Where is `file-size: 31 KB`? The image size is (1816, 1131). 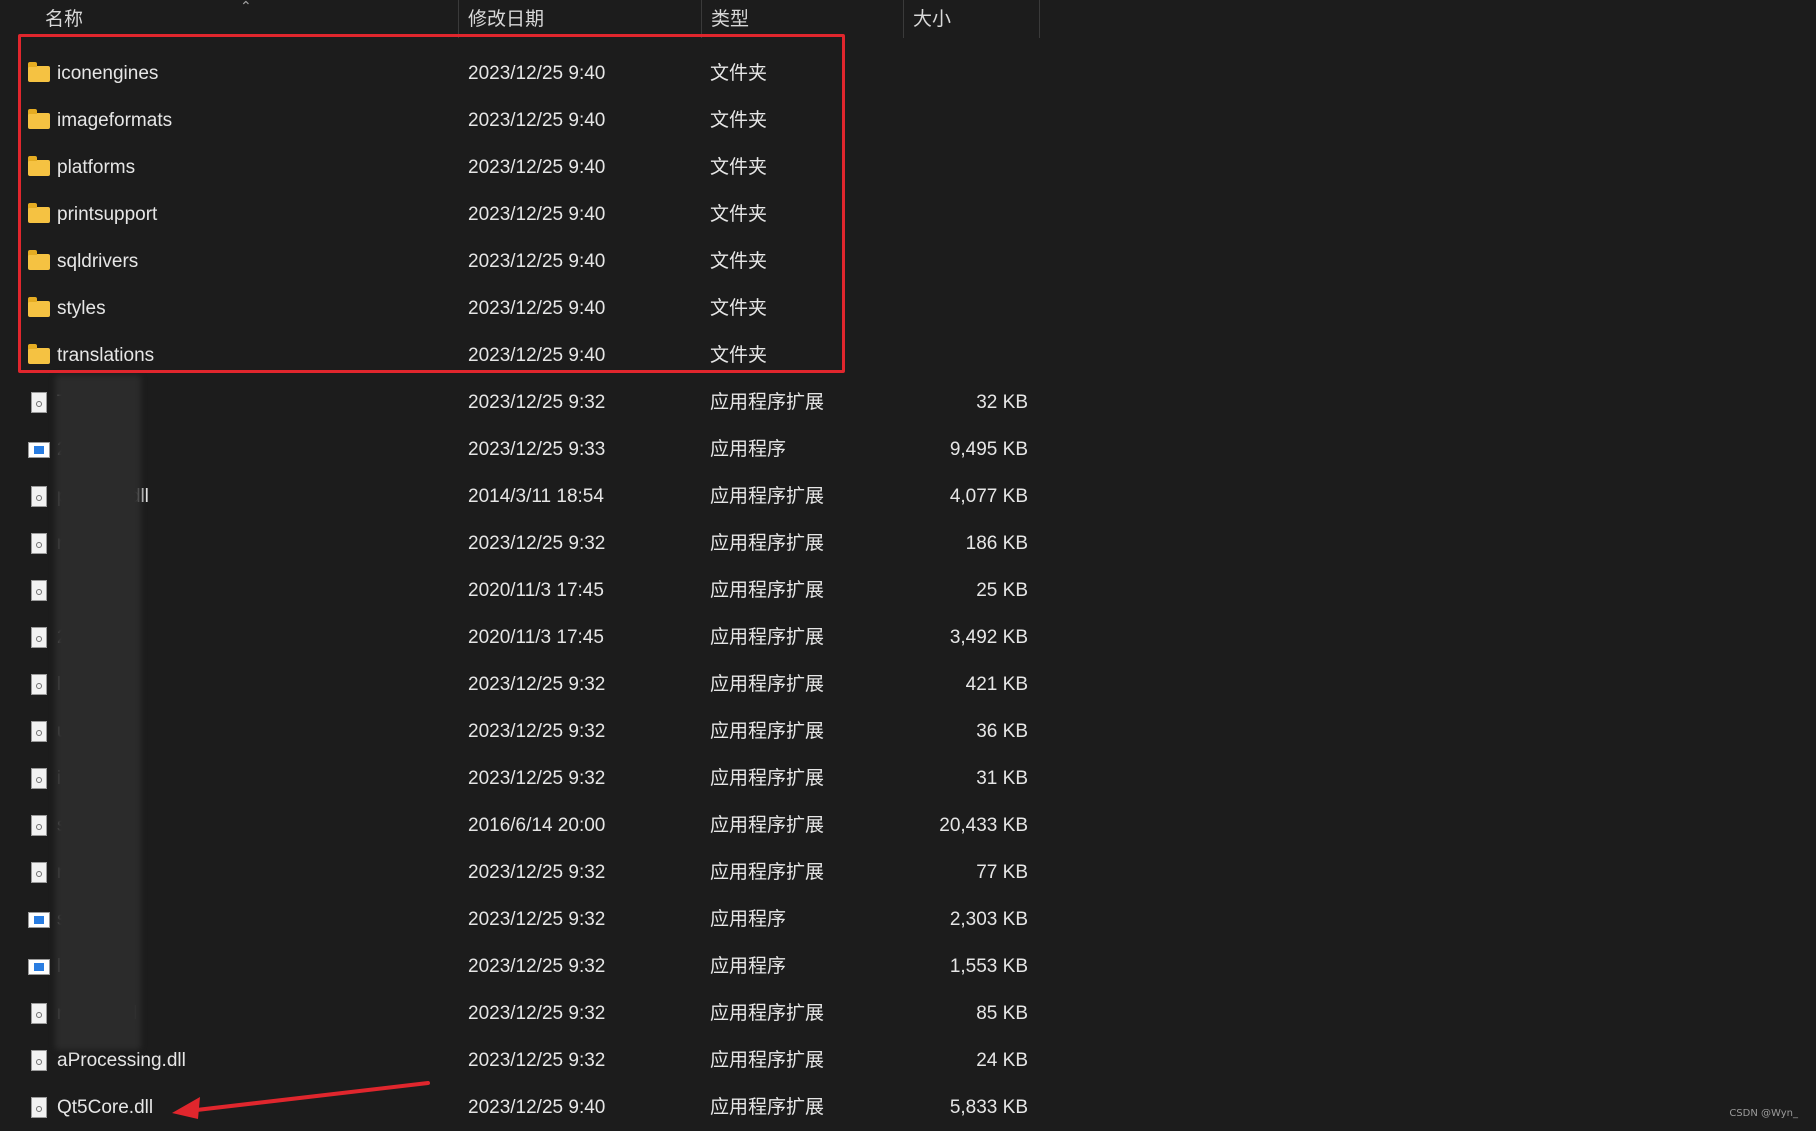 file-size: 31 KB is located at coordinates (1002, 778).